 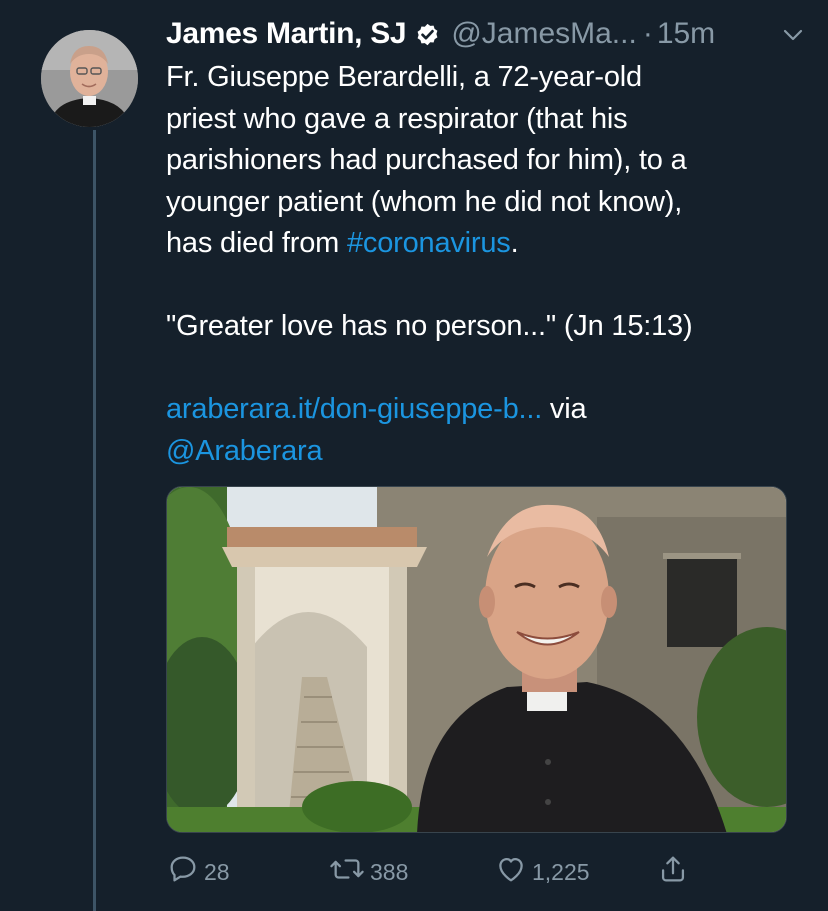 What do you see at coordinates (424, 201) in the screenshot?
I see `tweet-text-line: younger patient (whom he did not know),` at bounding box center [424, 201].